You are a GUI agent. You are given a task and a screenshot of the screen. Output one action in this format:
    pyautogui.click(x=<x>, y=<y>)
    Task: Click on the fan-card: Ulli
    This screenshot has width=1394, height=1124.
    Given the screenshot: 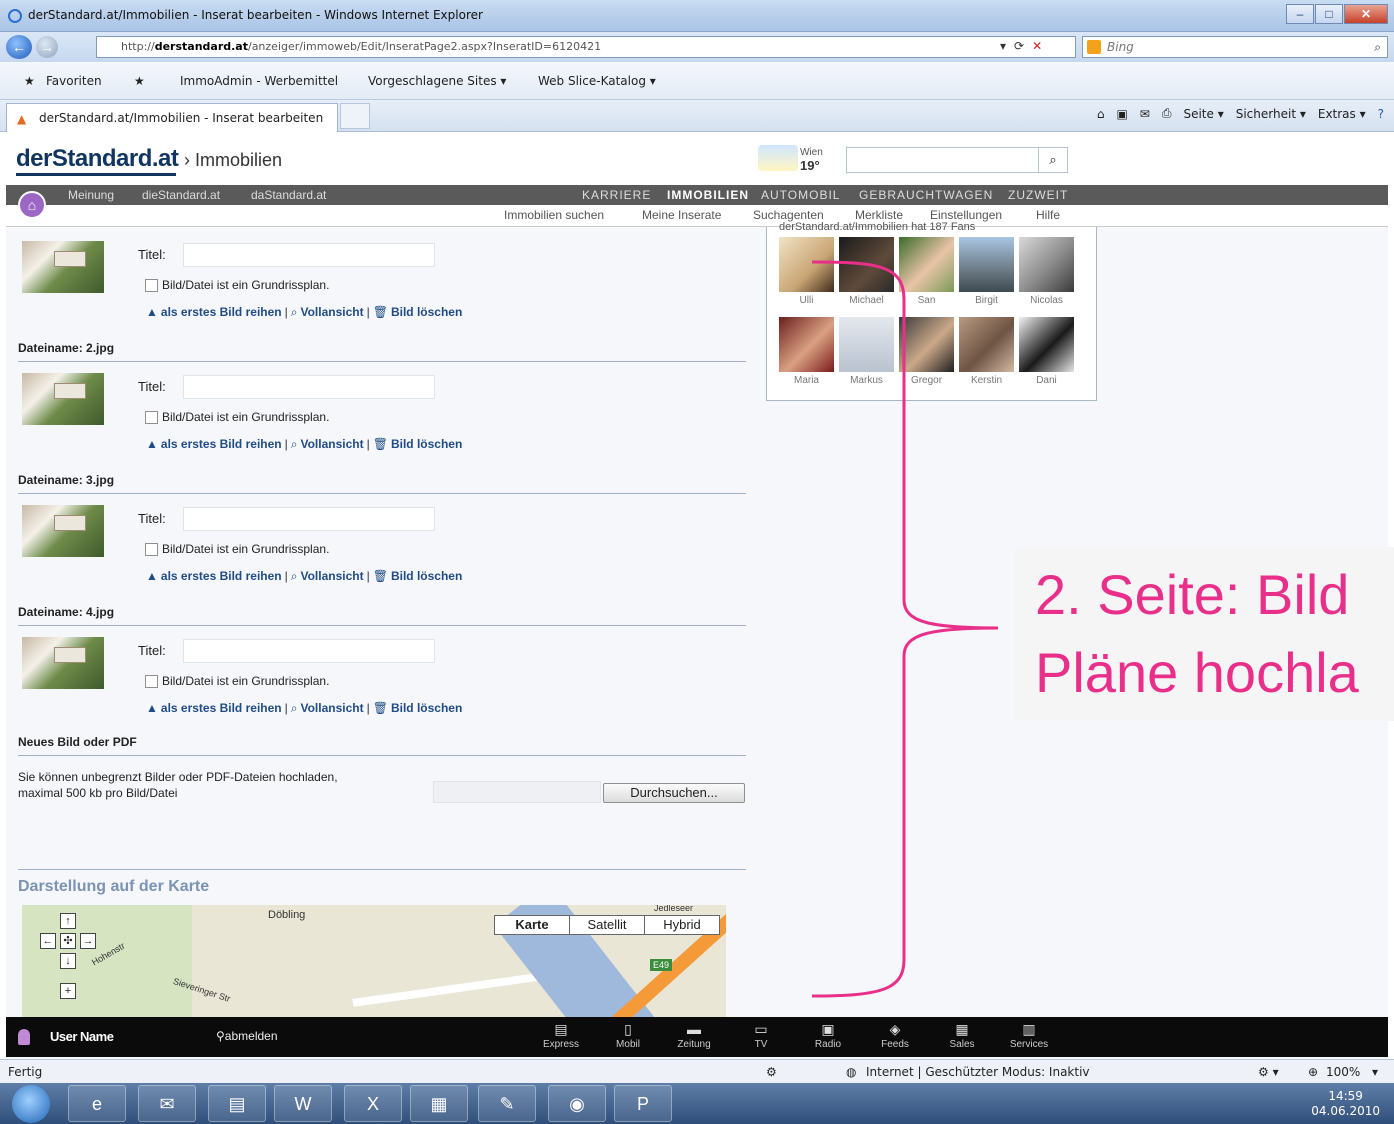 What is the action you would take?
    pyautogui.click(x=806, y=271)
    